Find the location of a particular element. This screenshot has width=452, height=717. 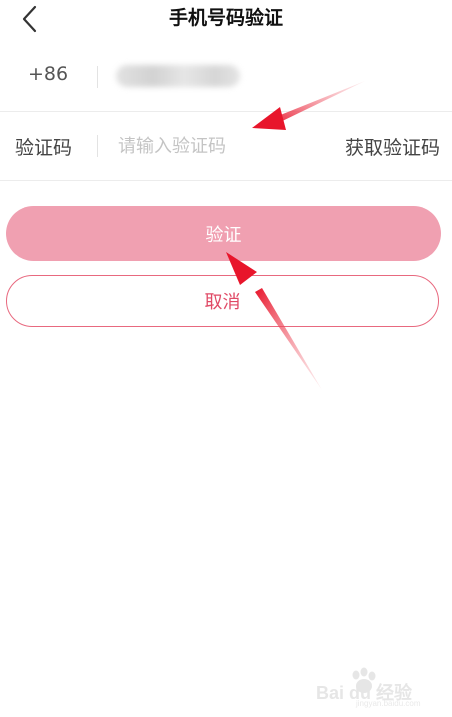

code-row-separator is located at coordinates (97, 146).